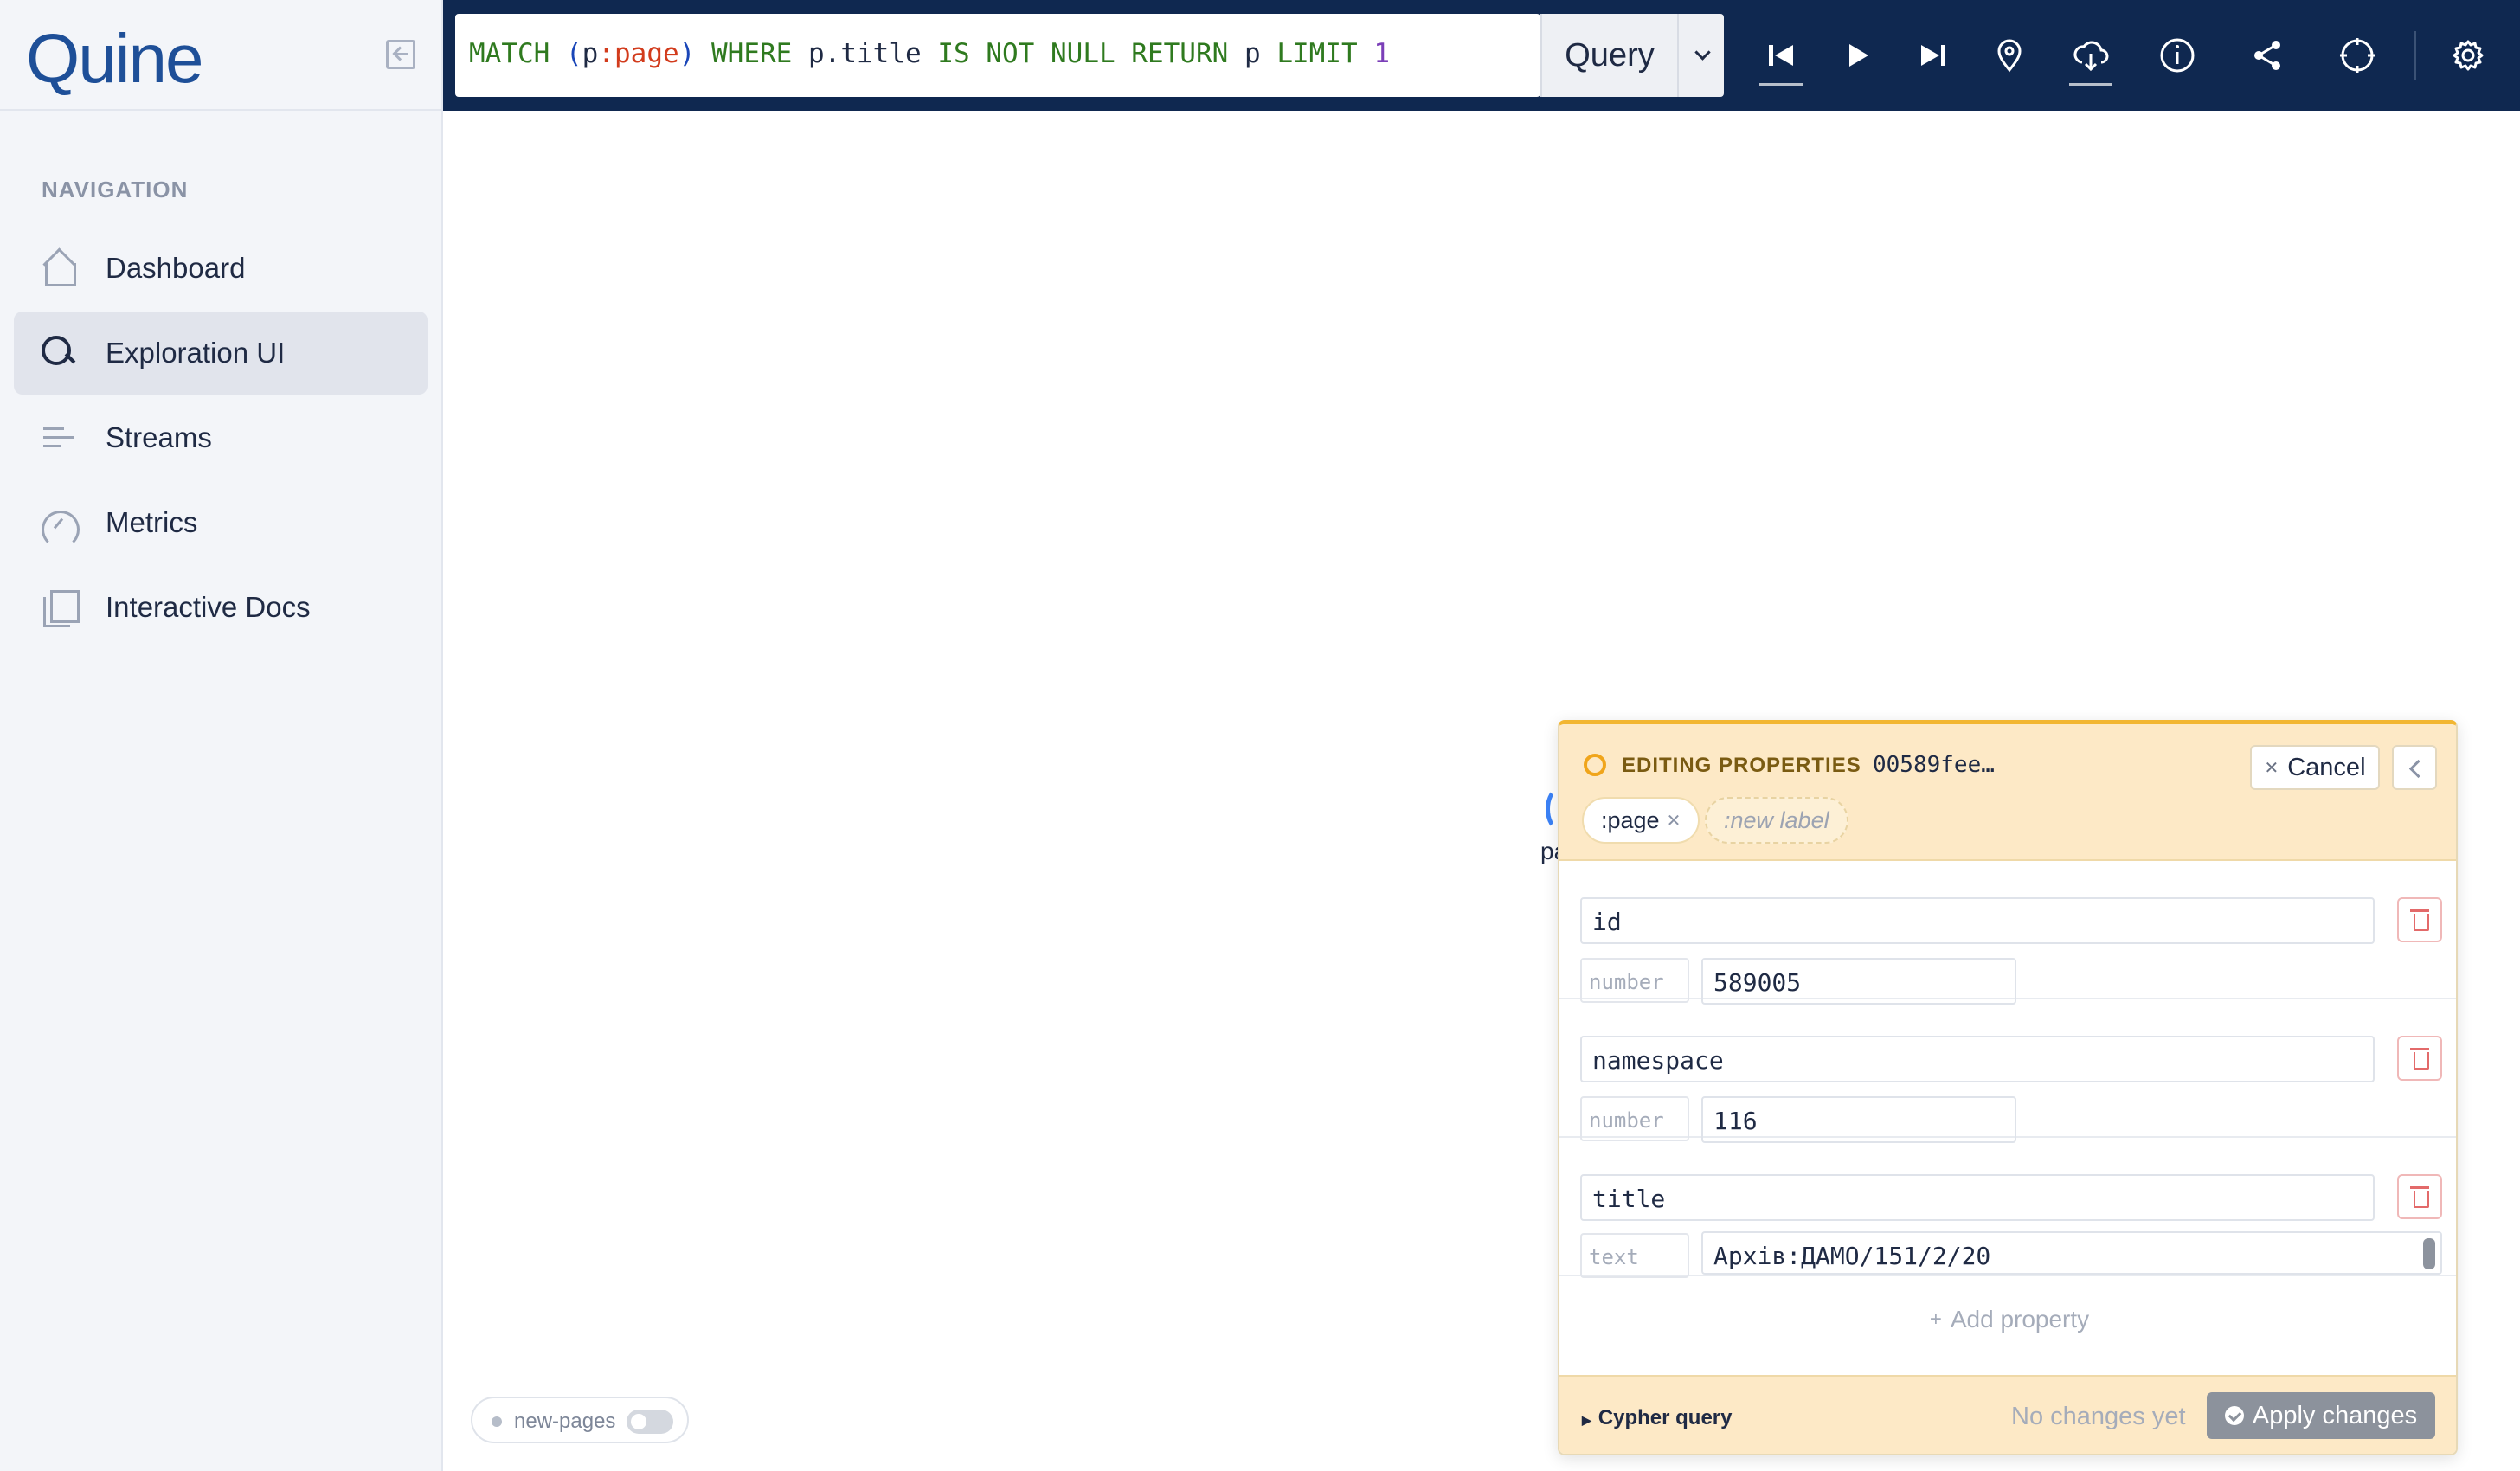 Image resolution: width=2520 pixels, height=1471 pixels. What do you see at coordinates (565, 1421) in the screenshot?
I see `toggle-label: new-pages` at bounding box center [565, 1421].